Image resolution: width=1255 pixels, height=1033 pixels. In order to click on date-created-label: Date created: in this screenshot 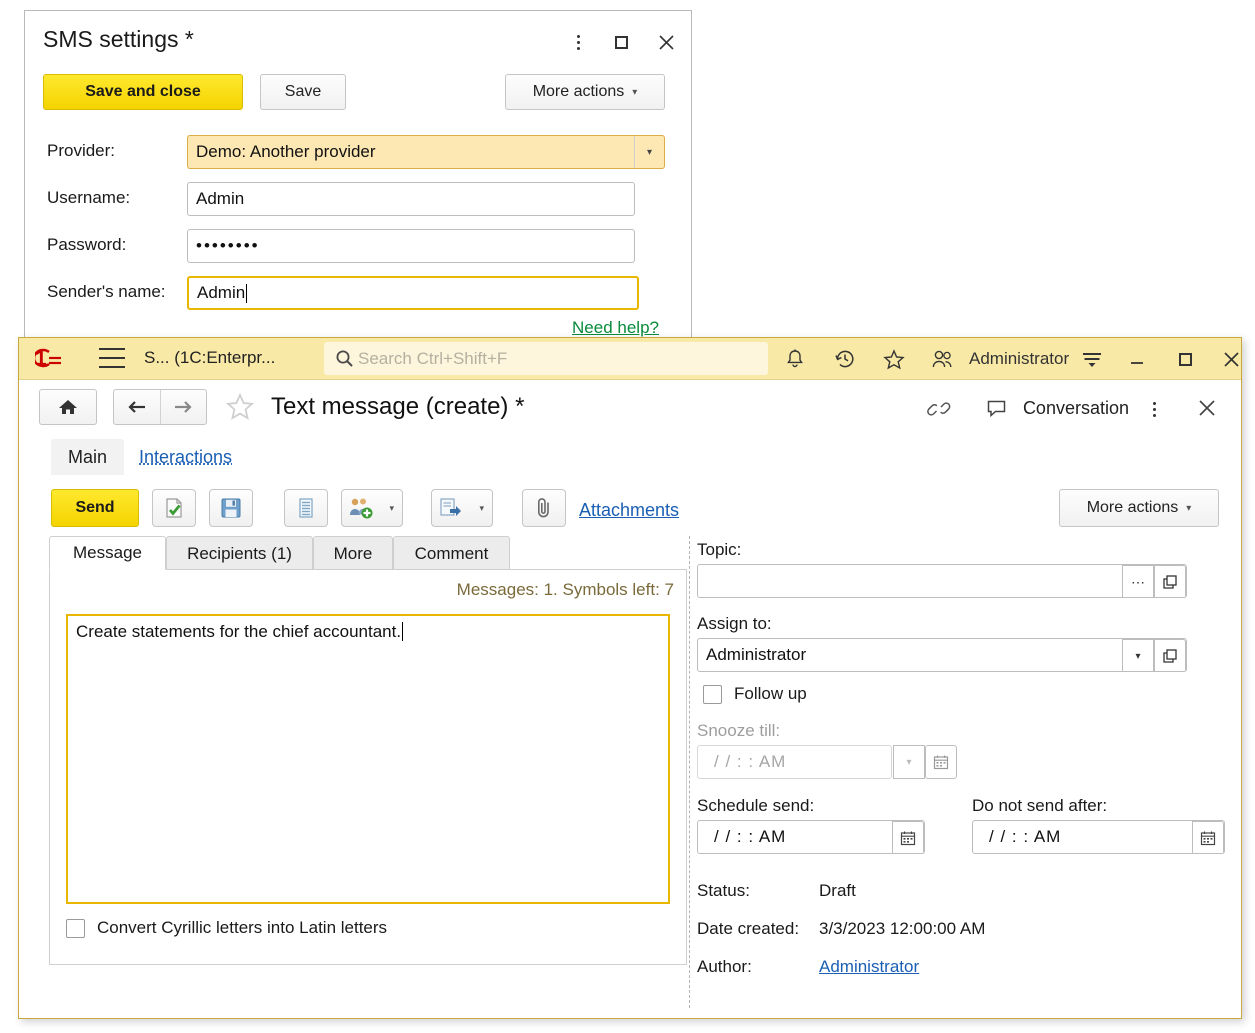, I will do `click(748, 928)`.